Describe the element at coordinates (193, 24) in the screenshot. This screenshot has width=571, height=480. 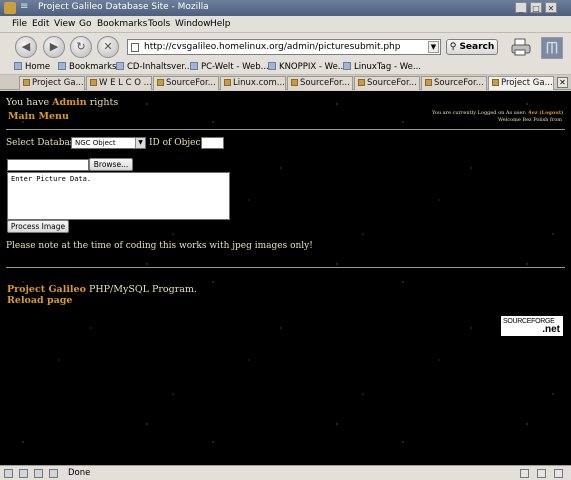
I see `menu-window: Window` at that location.